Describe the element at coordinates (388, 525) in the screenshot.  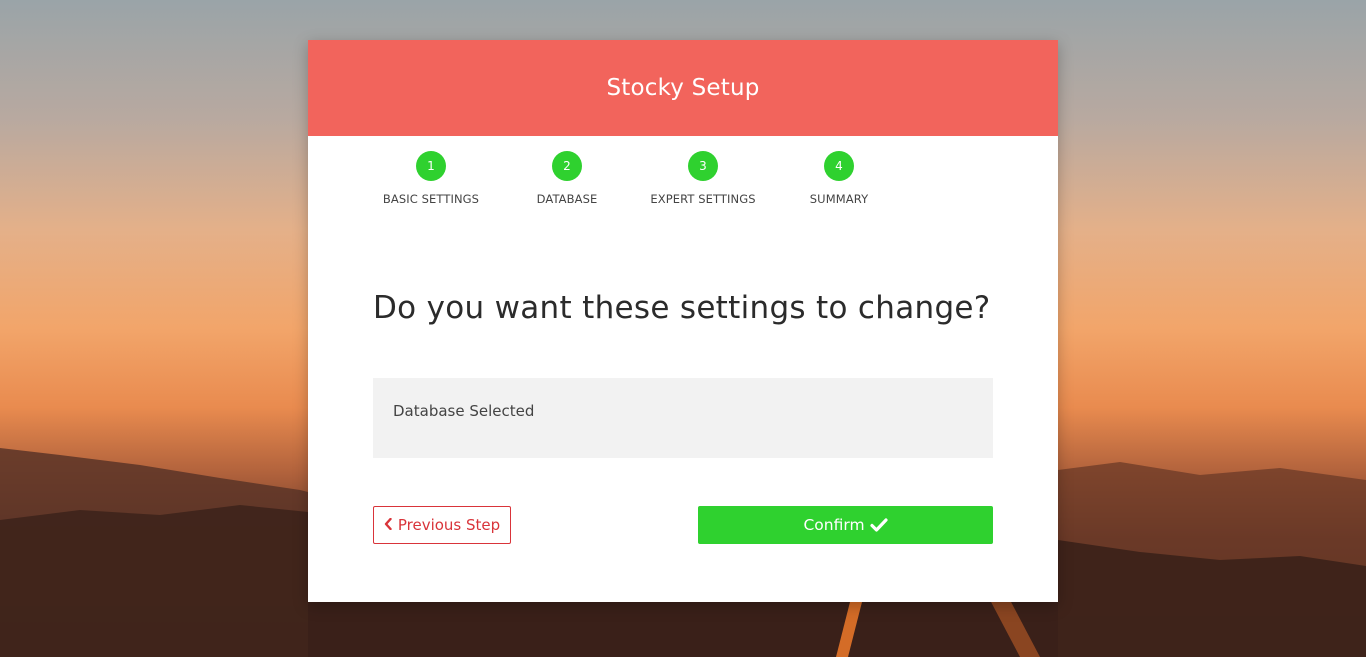
I see `chevron-left-icon` at that location.